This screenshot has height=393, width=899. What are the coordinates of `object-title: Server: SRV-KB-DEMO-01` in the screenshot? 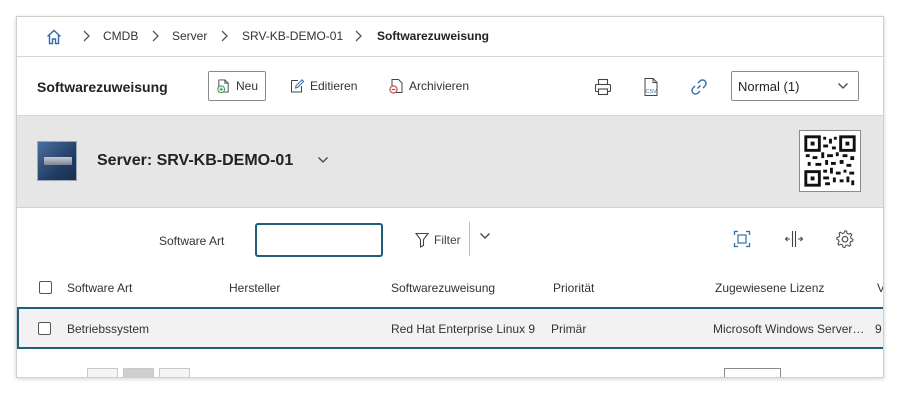 It's located at (195, 160).